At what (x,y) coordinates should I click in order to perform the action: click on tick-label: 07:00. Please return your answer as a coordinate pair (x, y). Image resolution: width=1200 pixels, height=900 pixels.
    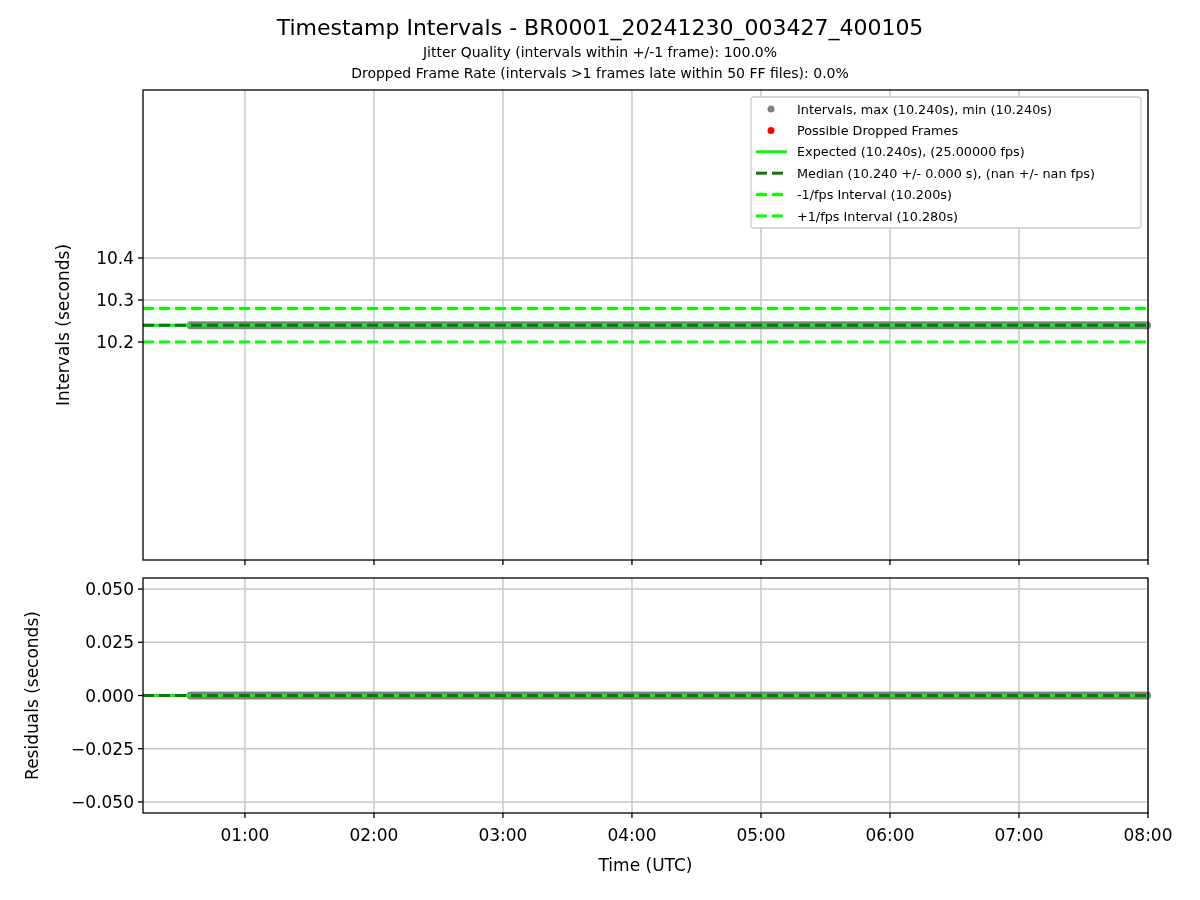
    Looking at the image, I should click on (1019, 835).